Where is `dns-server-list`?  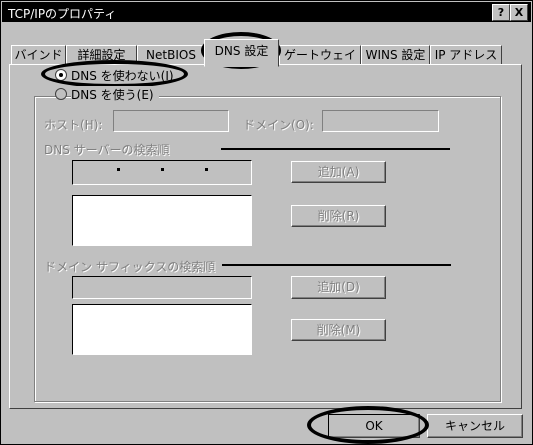
dns-server-list is located at coordinates (162, 220).